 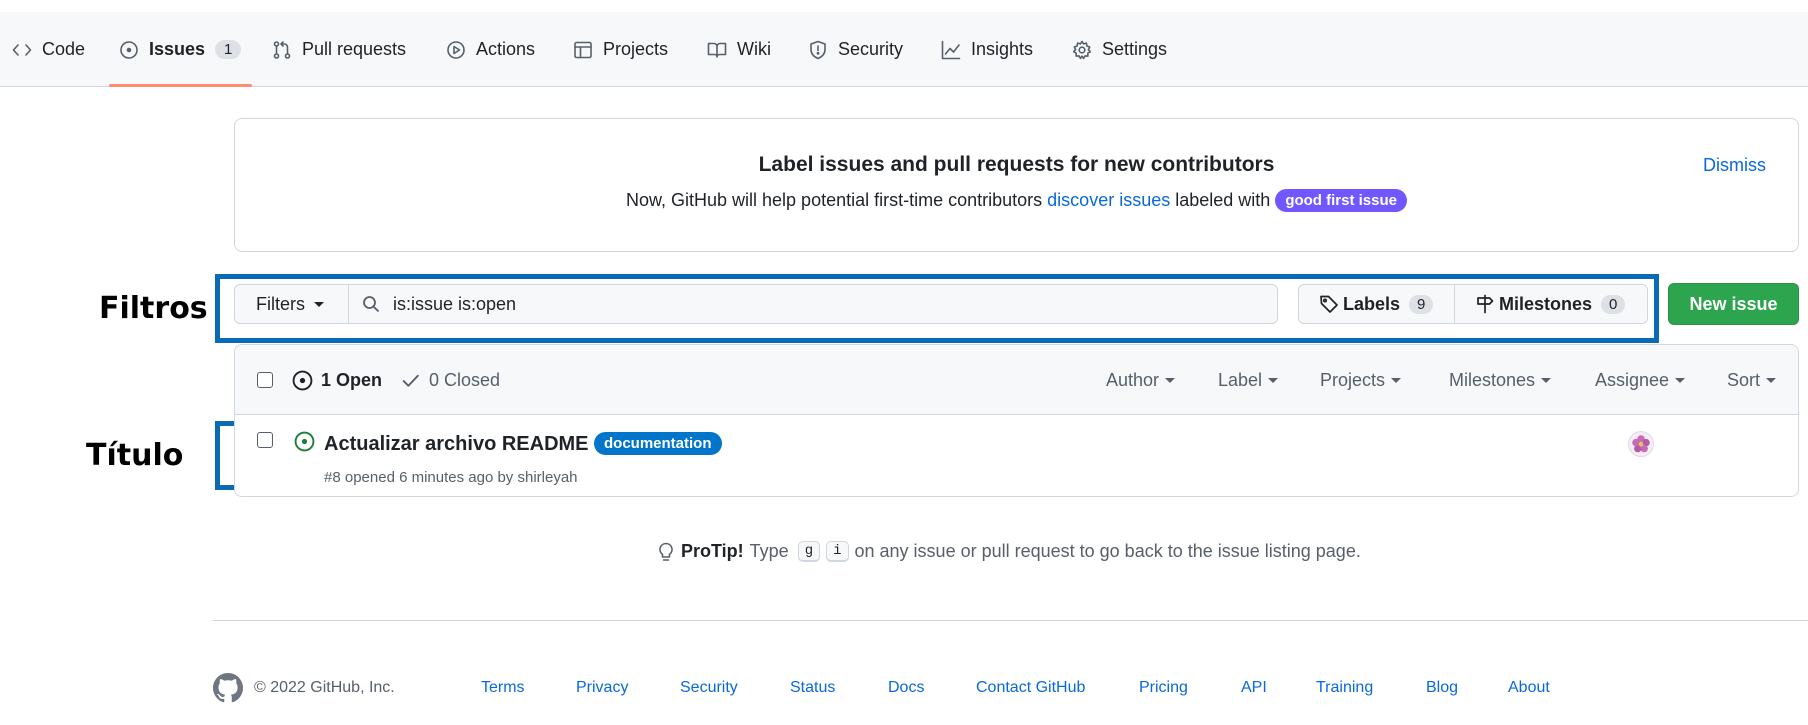 I want to click on issue-meta: #8 opened 6 minutes ago by shirleyah, so click(x=451, y=477).